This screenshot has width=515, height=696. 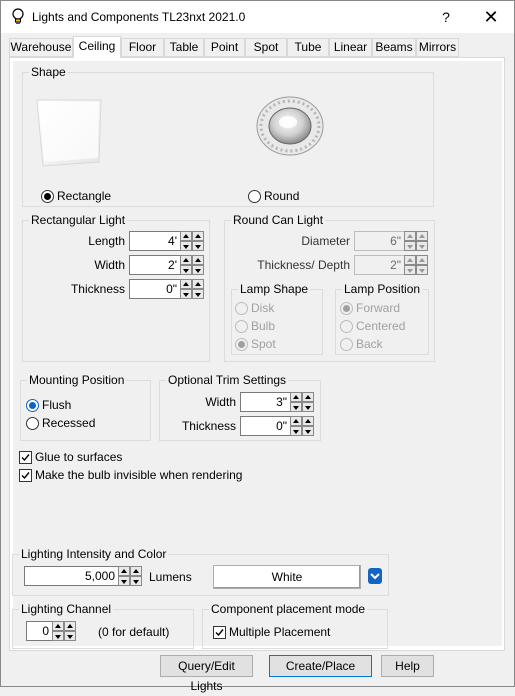 What do you see at coordinates (370, 308) in the screenshot?
I see `lamp-position-forward-radio: Forward` at bounding box center [370, 308].